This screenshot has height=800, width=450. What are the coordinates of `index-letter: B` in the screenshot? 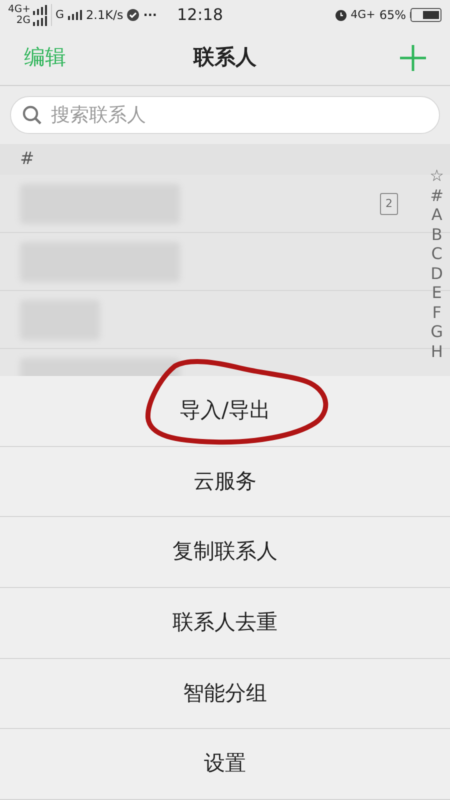 It's located at (436, 234).